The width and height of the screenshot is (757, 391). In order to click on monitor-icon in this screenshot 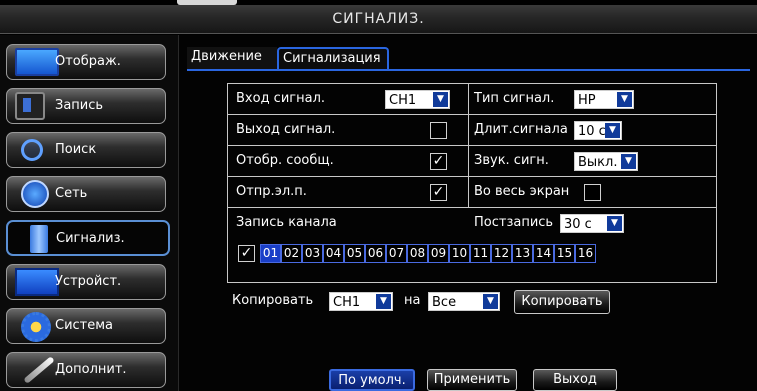, I will do `click(37, 62)`.